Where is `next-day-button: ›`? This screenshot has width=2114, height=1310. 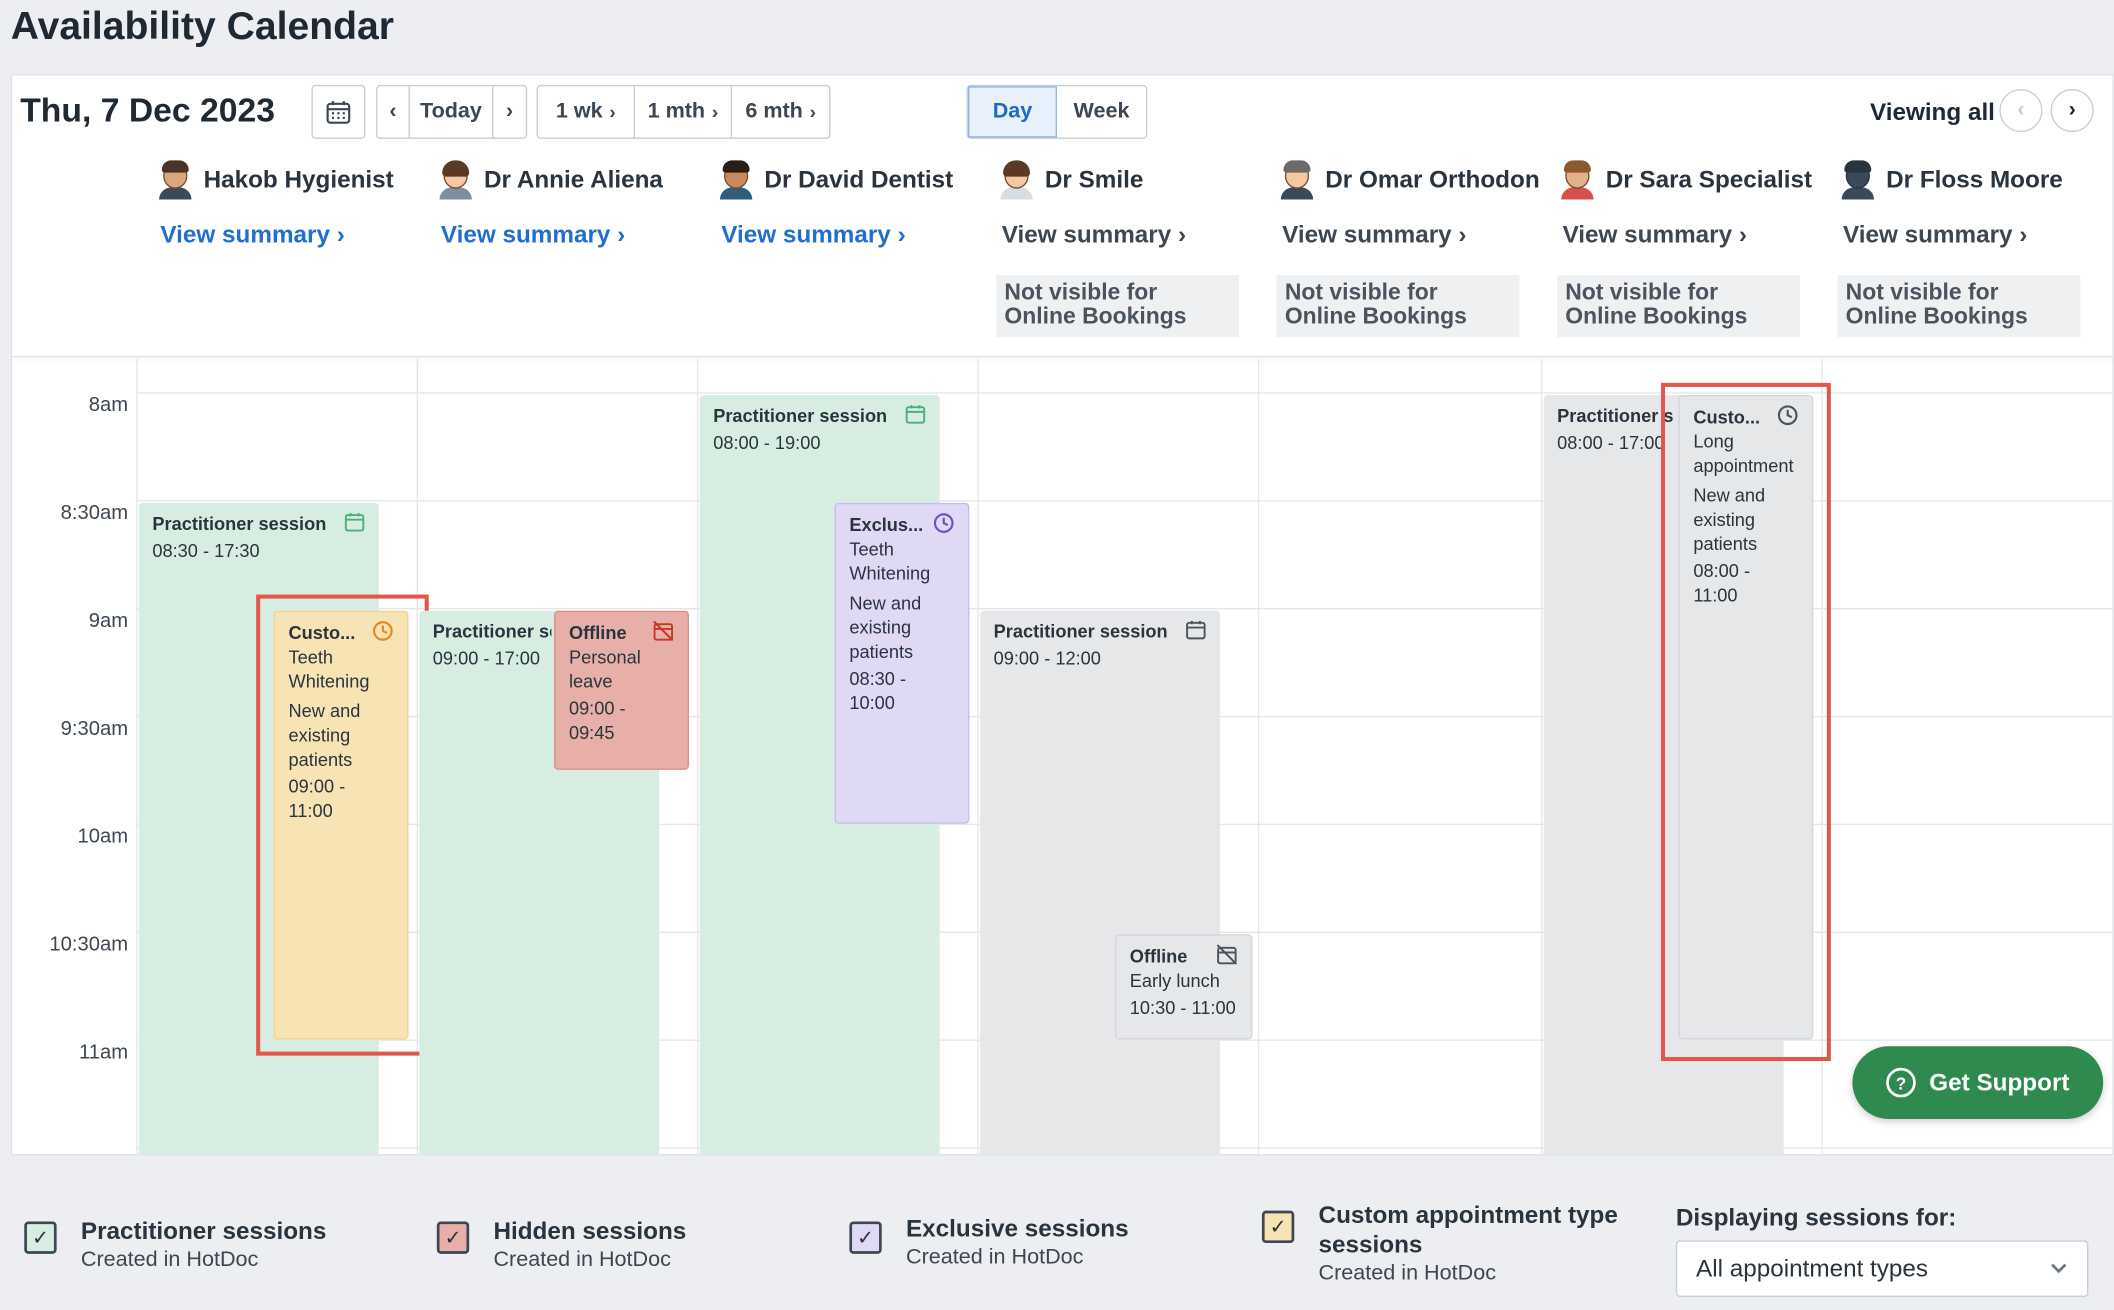
next-day-button: › is located at coordinates (509, 111).